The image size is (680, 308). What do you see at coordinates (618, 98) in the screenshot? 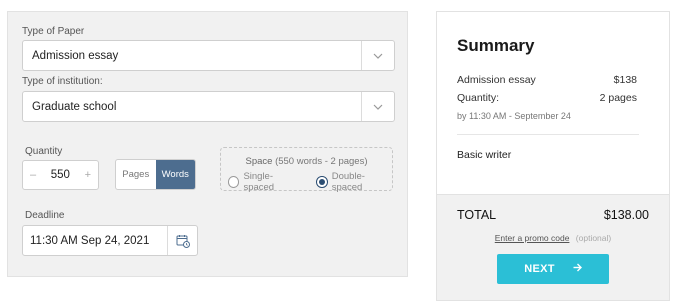
I see `summary-quantity-value: 2 pages` at bounding box center [618, 98].